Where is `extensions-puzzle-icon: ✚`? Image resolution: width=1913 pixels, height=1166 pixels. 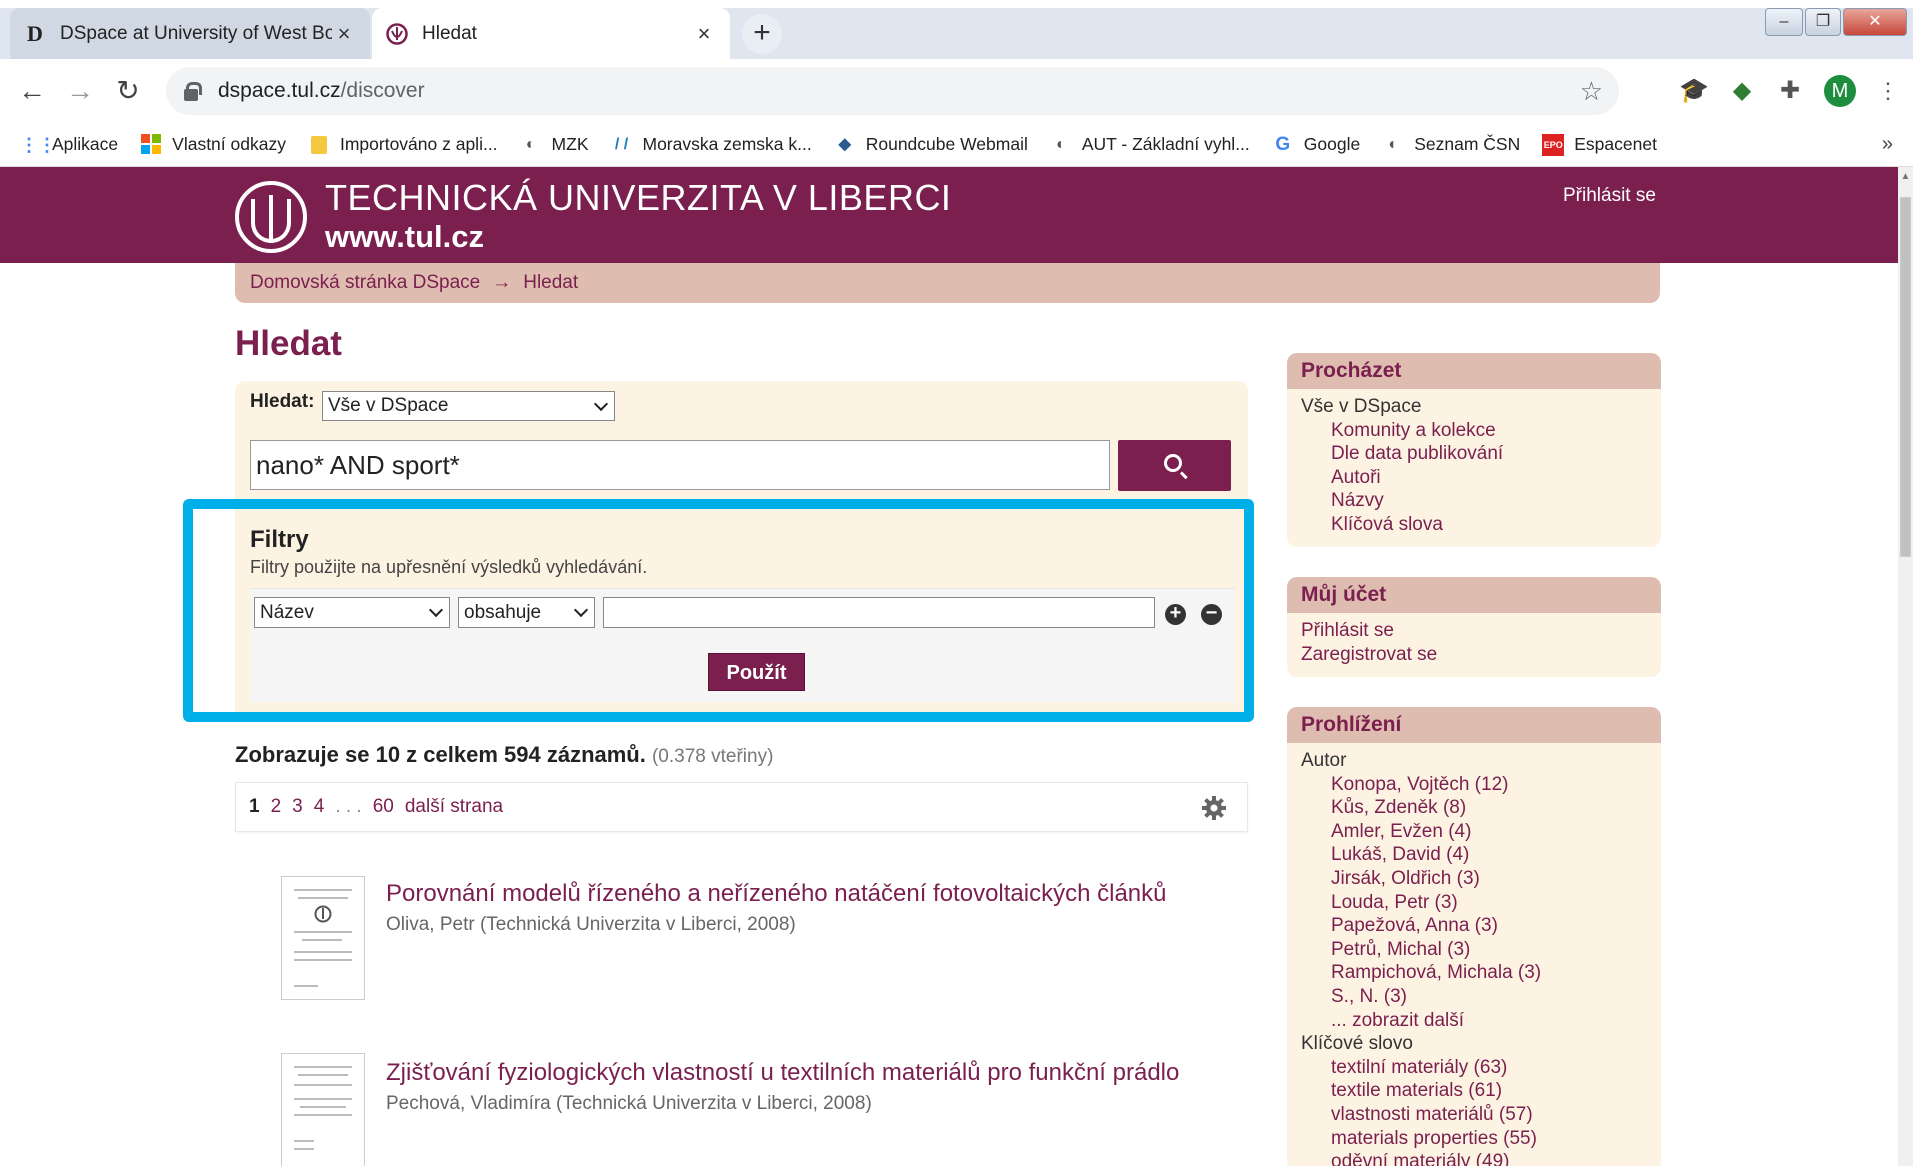
extensions-puzzle-icon: ✚ is located at coordinates (1790, 91).